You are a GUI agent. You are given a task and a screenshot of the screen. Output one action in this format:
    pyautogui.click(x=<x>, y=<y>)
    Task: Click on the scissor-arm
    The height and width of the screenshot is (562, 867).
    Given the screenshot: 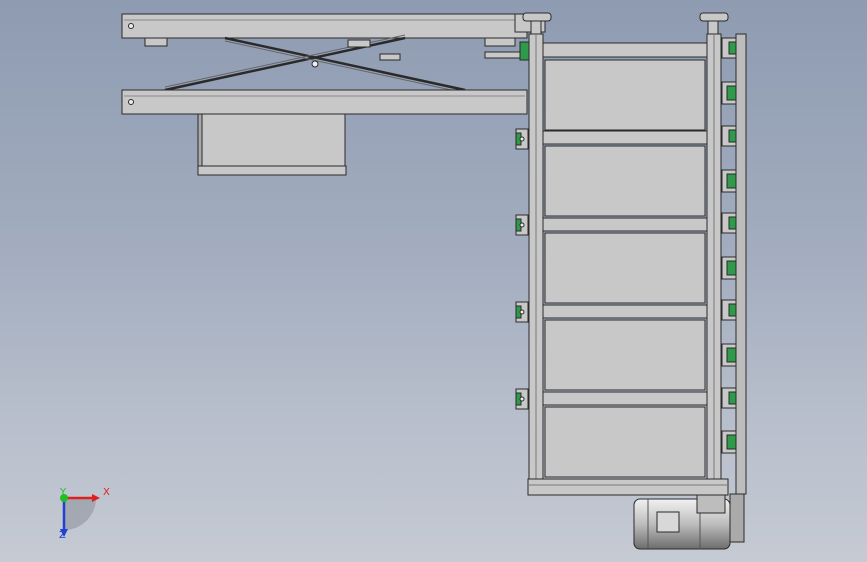 What is the action you would take?
    pyautogui.click(x=345, y=64)
    